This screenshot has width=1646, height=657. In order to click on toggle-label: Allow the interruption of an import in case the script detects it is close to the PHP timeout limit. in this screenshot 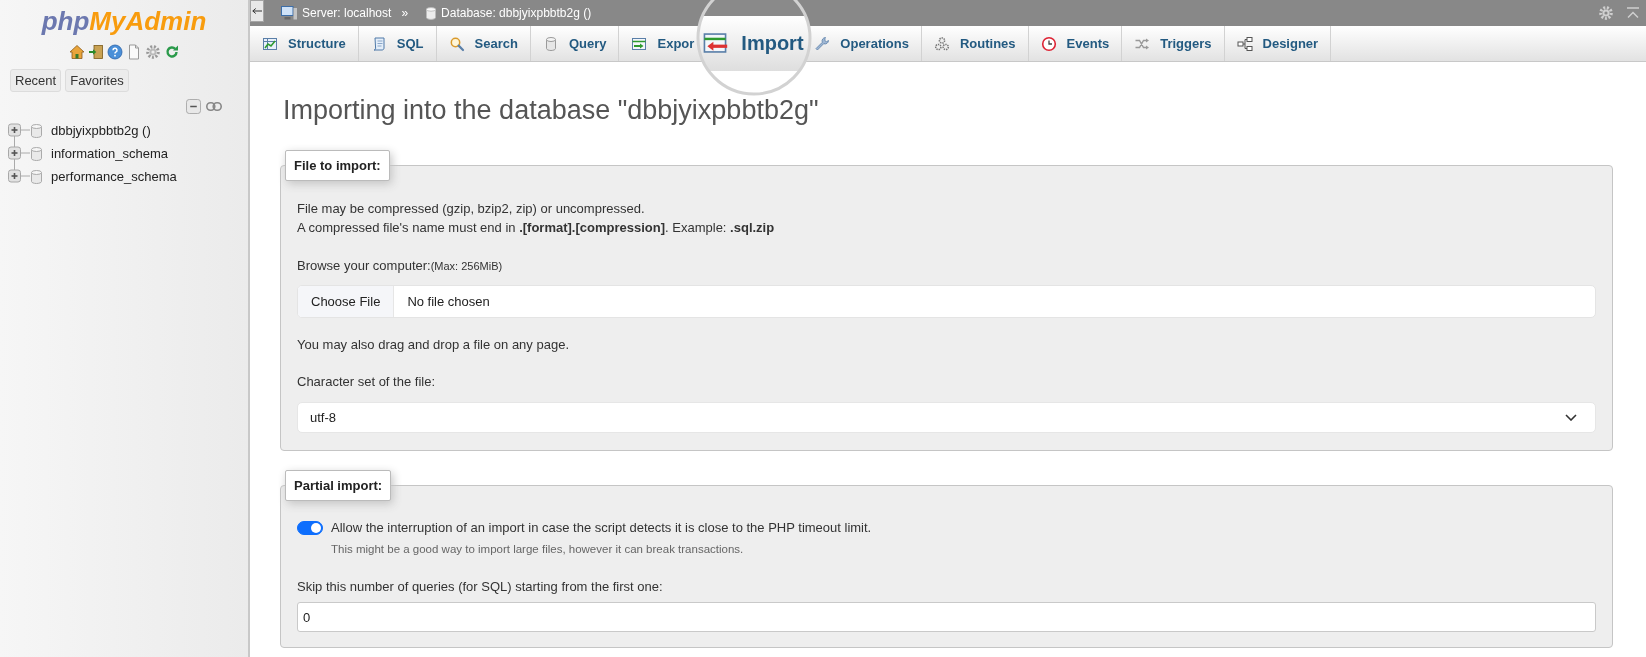, I will do `click(601, 528)`.